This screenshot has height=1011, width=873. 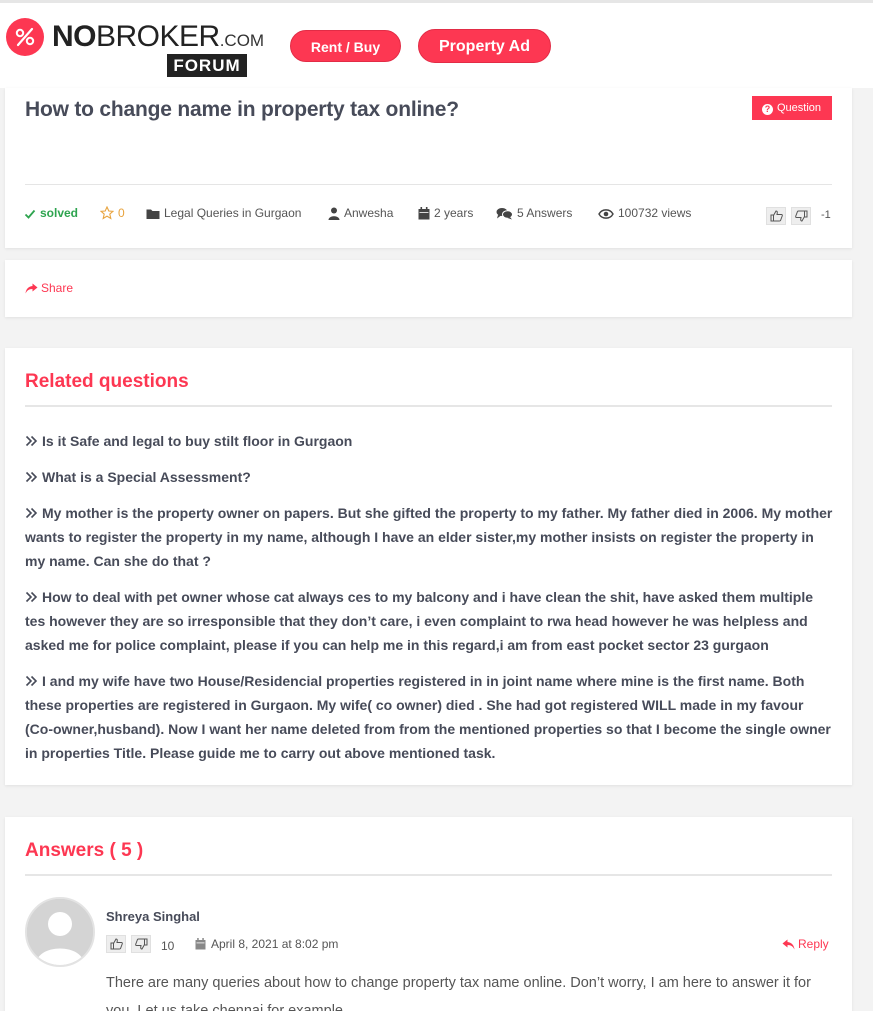 I want to click on reply-button: Reply, so click(x=805, y=944).